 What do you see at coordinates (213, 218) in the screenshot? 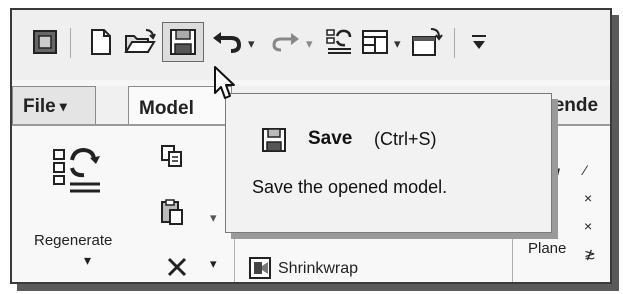
I see `paste-dropdown-arrow: ▾` at bounding box center [213, 218].